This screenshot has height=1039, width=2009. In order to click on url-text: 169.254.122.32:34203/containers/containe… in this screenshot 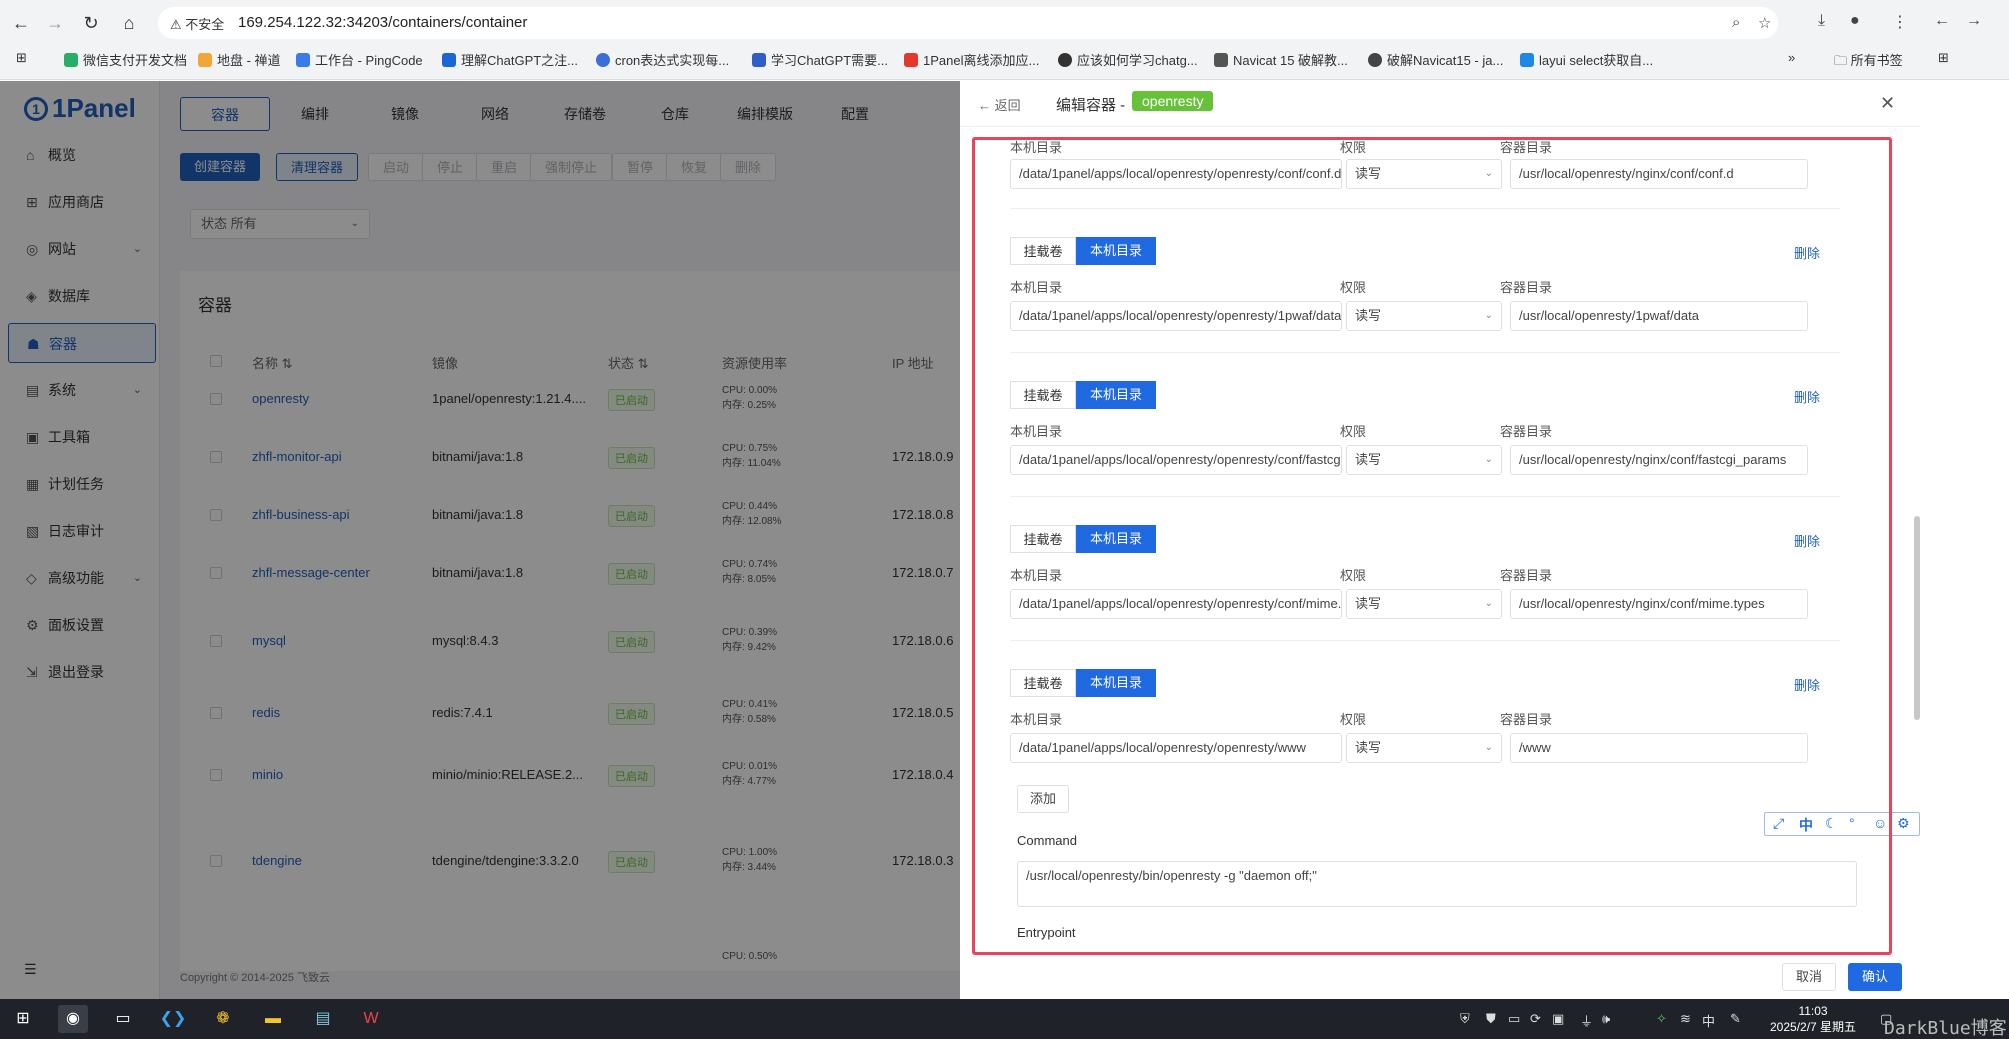, I will do `click(382, 22)`.